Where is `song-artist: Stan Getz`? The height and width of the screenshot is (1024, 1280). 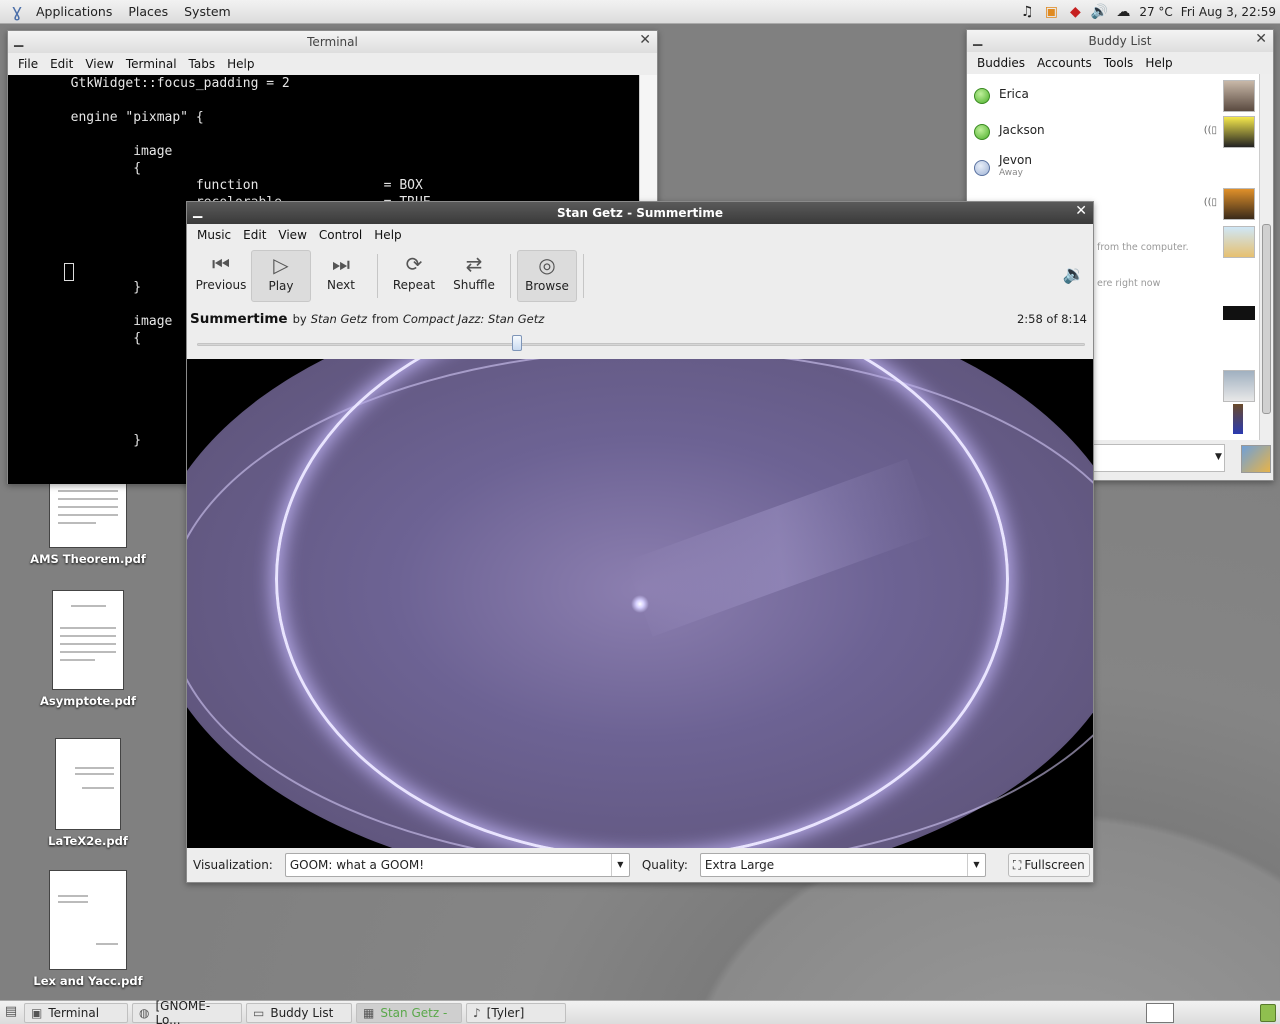 song-artist: Stan Getz is located at coordinates (339, 319).